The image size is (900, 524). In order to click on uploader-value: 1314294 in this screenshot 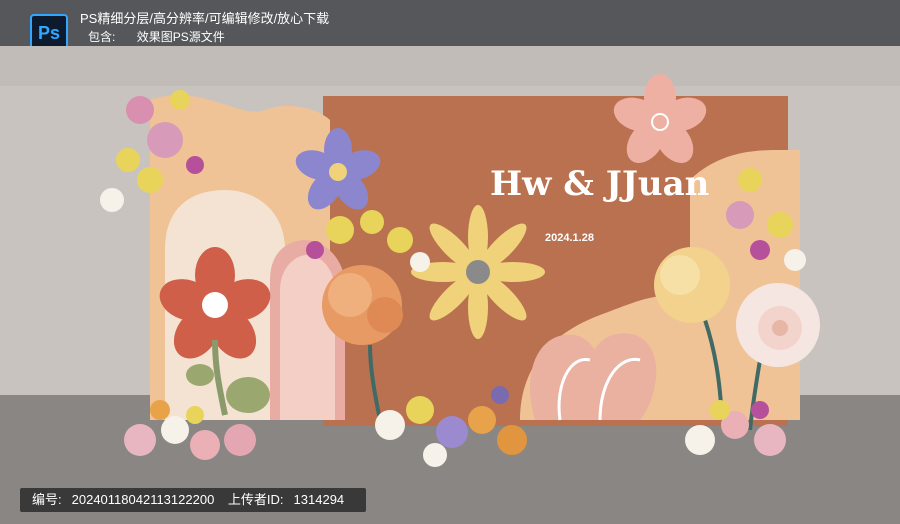, I will do `click(319, 499)`.